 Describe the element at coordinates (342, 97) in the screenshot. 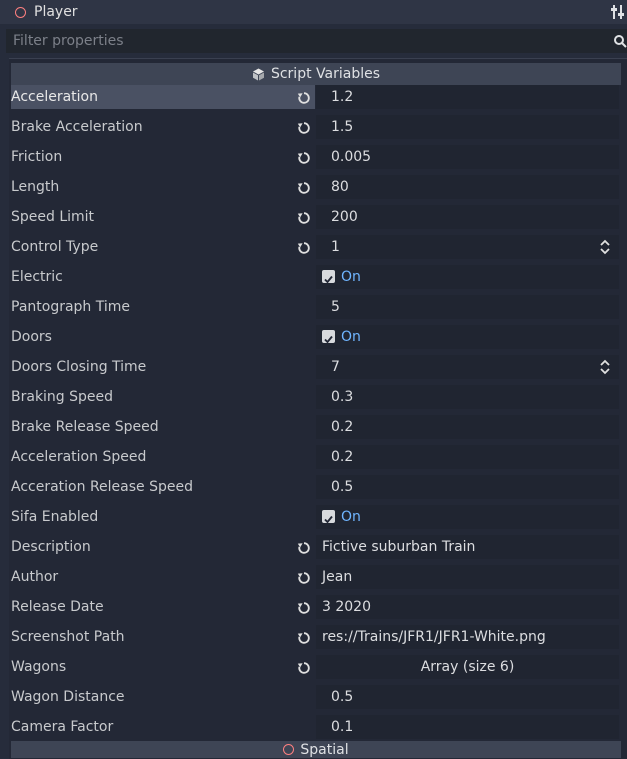

I see `property-value: 1.2` at that location.